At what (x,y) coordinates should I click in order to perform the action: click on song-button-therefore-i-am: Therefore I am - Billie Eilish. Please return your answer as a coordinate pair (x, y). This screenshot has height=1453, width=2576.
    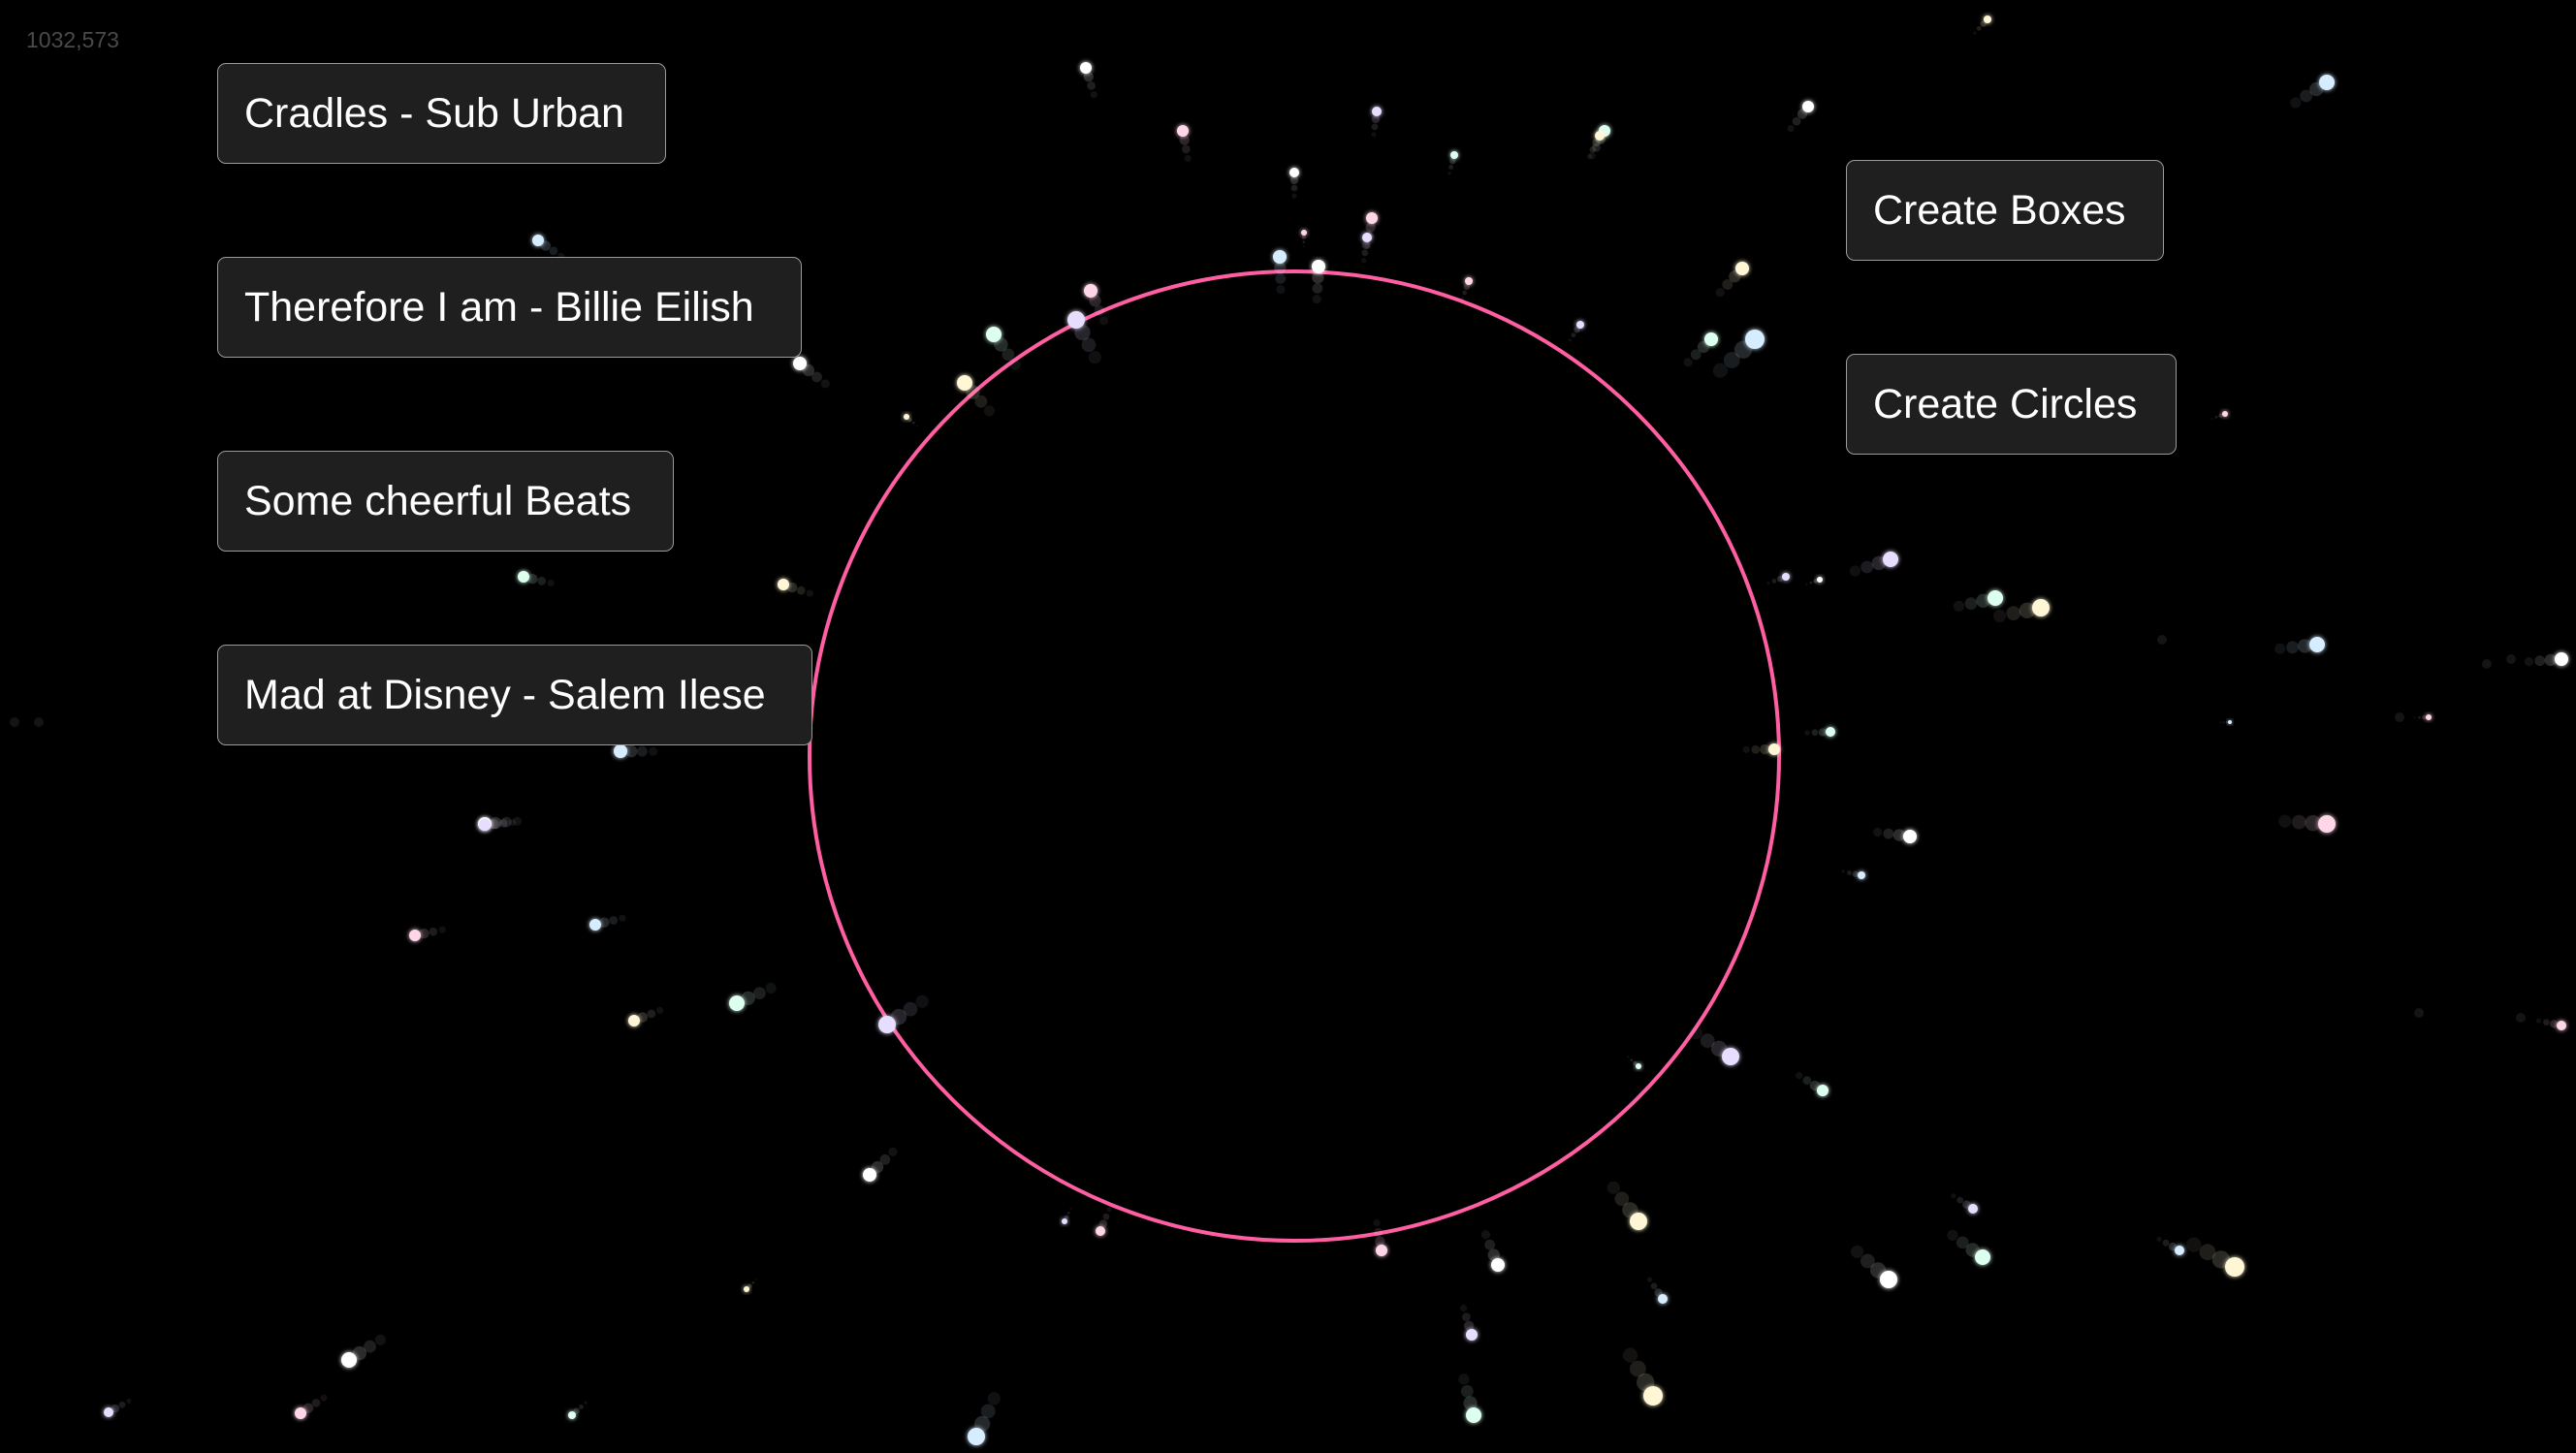
    Looking at the image, I should click on (510, 307).